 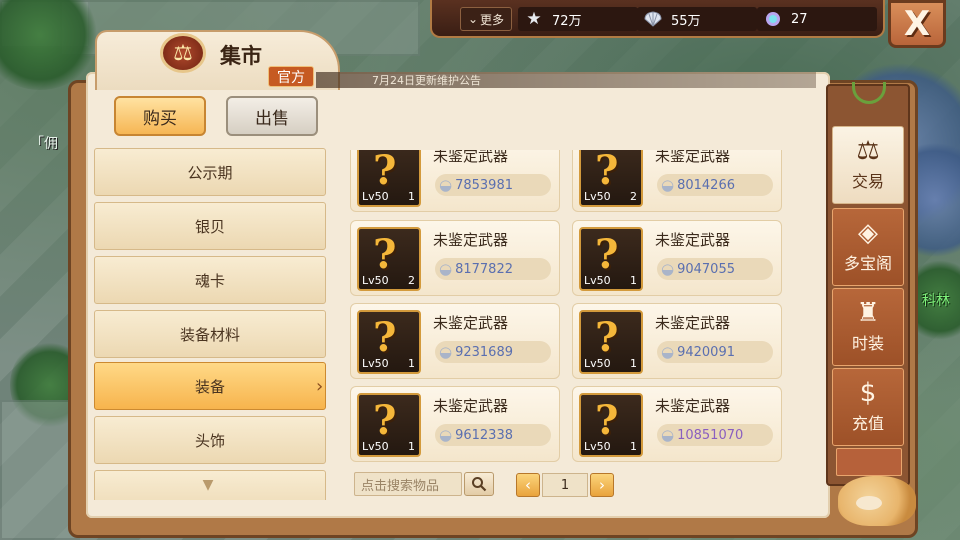 What do you see at coordinates (411, 280) in the screenshot?
I see `item-count: 2` at bounding box center [411, 280].